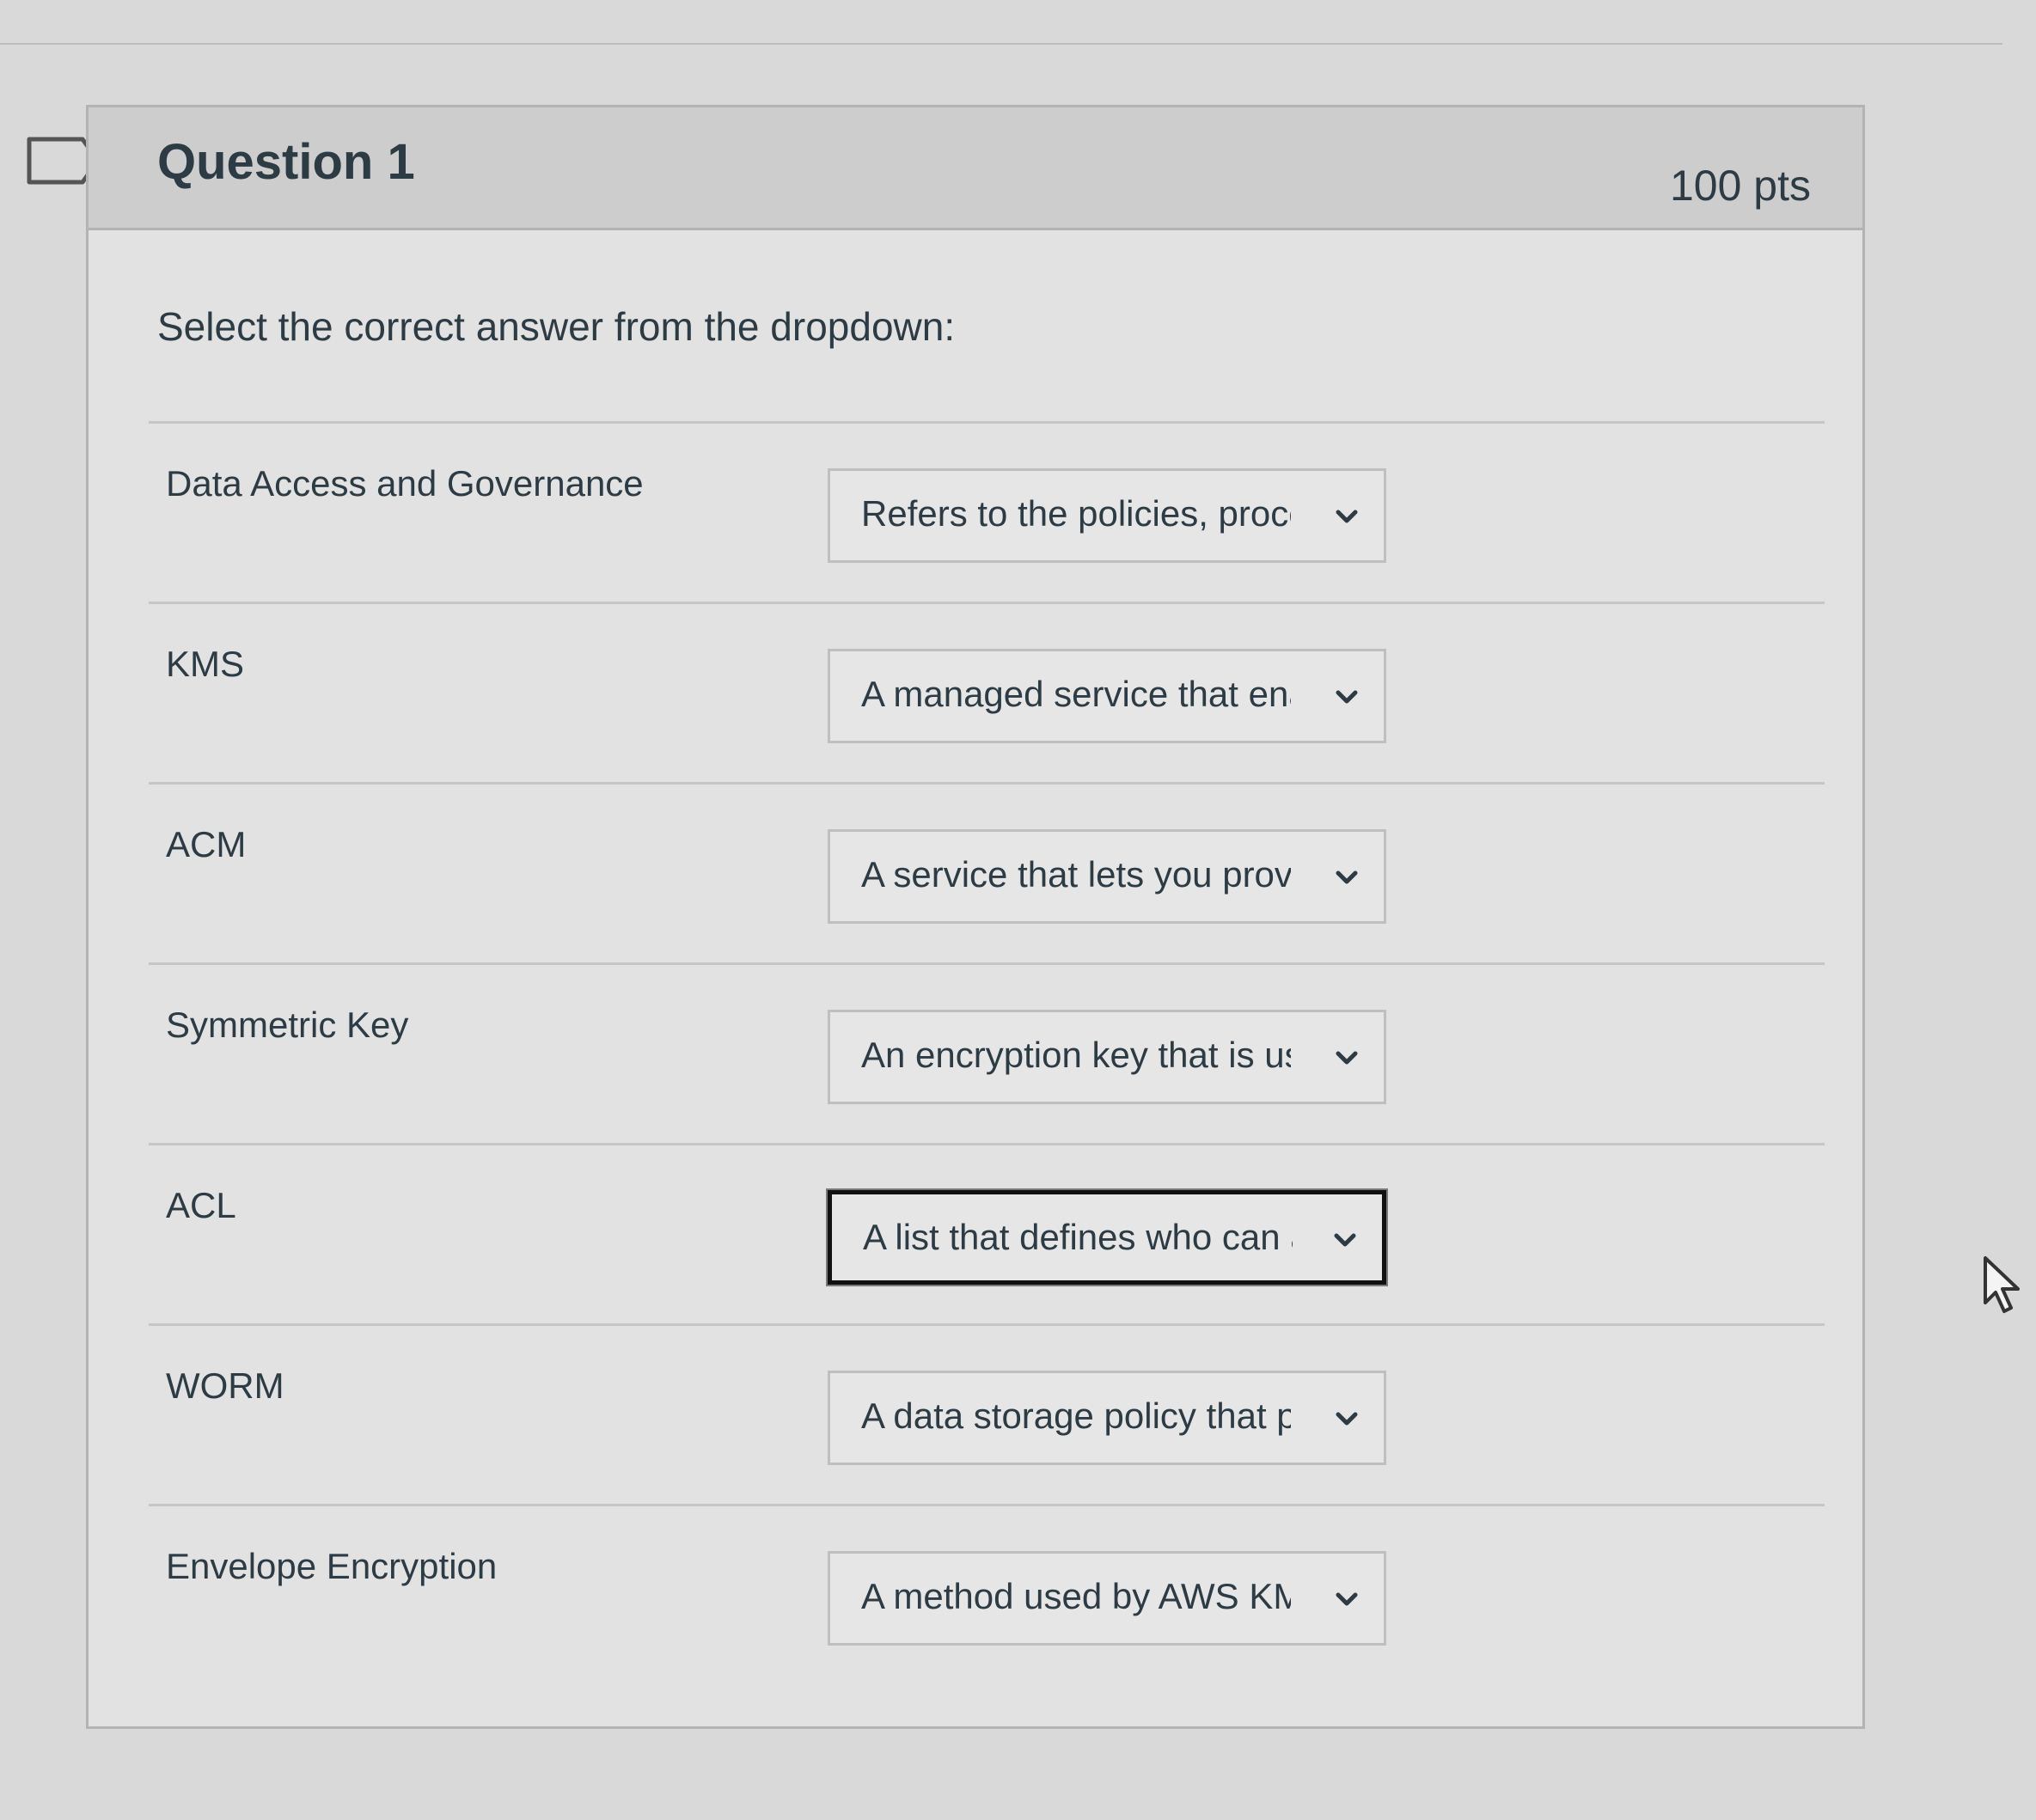 This screenshot has height=1820, width=2036. Describe the element at coordinates (225, 1385) in the screenshot. I see `term-label: WORM` at that location.